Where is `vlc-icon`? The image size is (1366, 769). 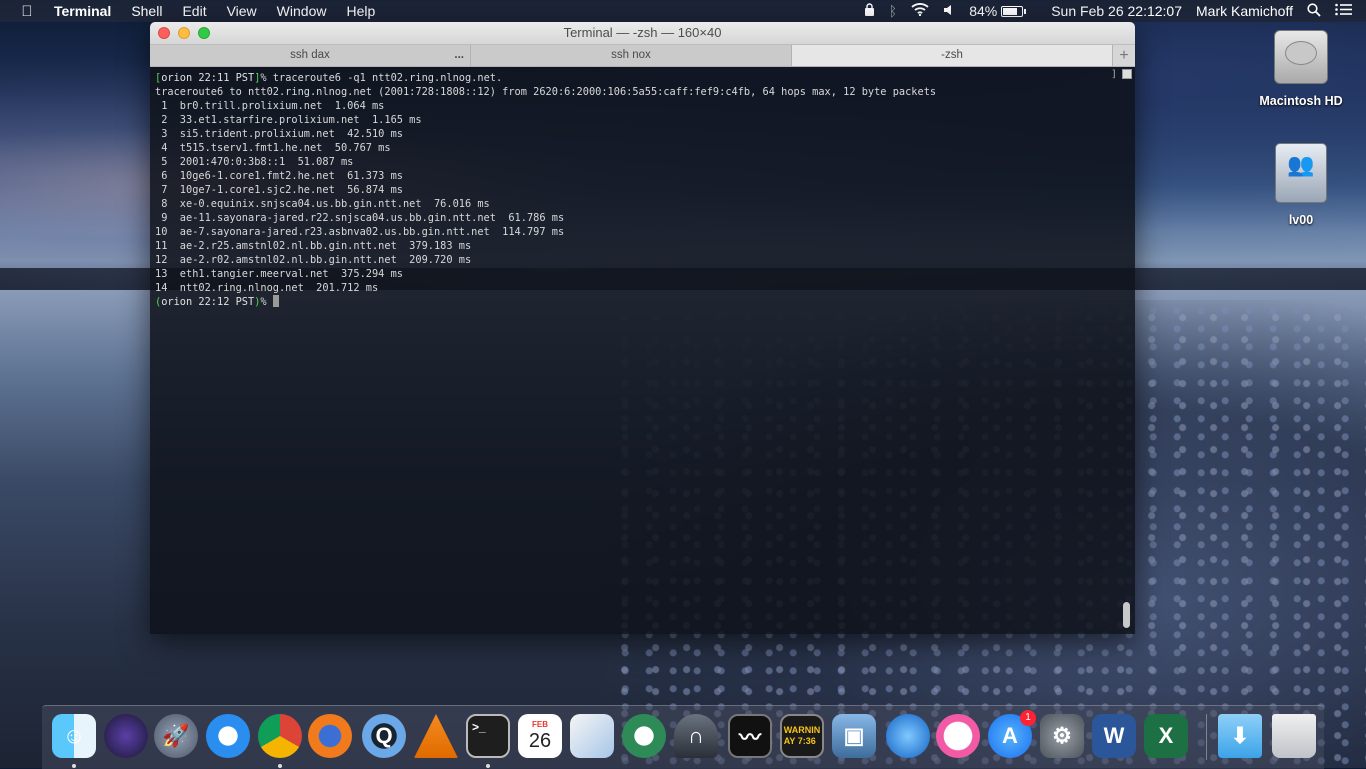 vlc-icon is located at coordinates (436, 736).